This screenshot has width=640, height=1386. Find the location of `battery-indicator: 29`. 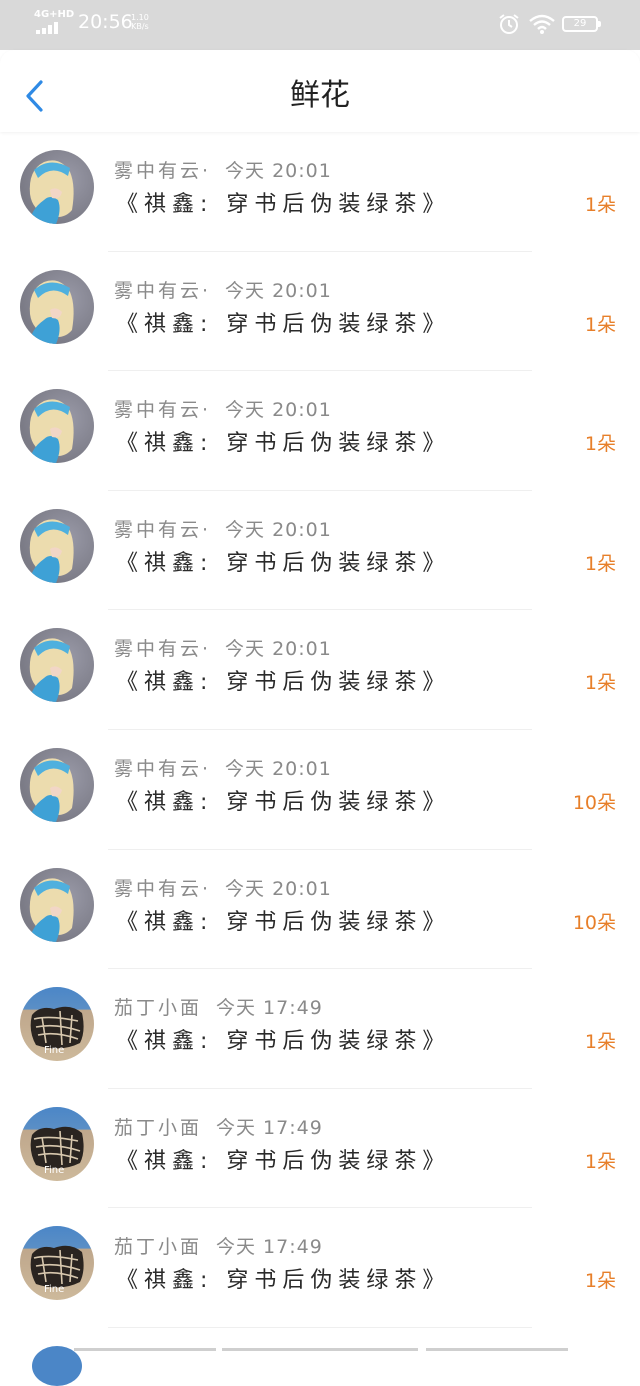

battery-indicator: 29 is located at coordinates (581, 24).